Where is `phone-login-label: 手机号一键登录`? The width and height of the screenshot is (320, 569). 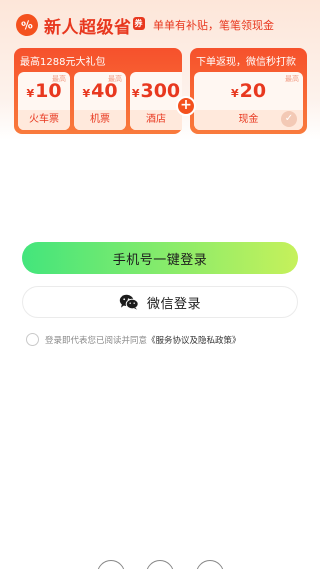
phone-login-label: 手机号一键登录 is located at coordinates (160, 260).